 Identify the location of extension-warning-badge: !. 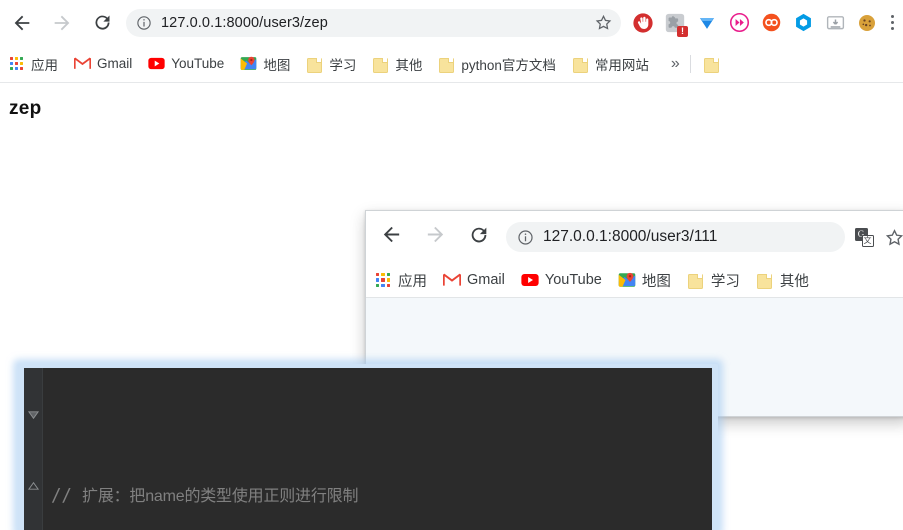
(682, 31).